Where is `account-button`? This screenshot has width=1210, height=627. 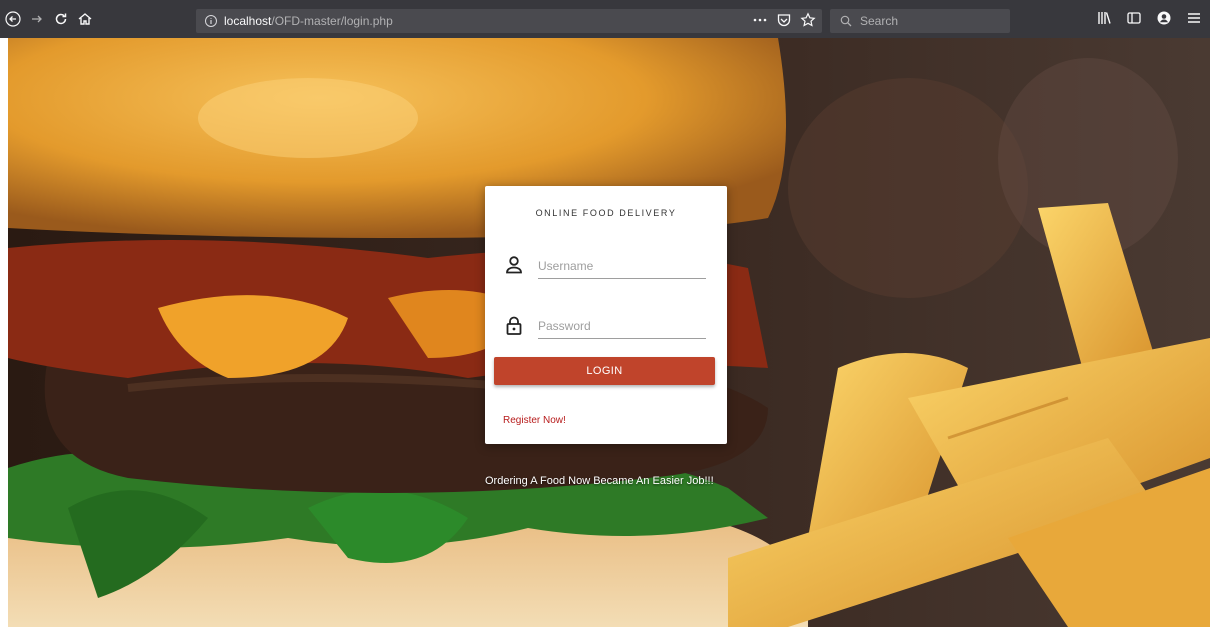 account-button is located at coordinates (1164, 18).